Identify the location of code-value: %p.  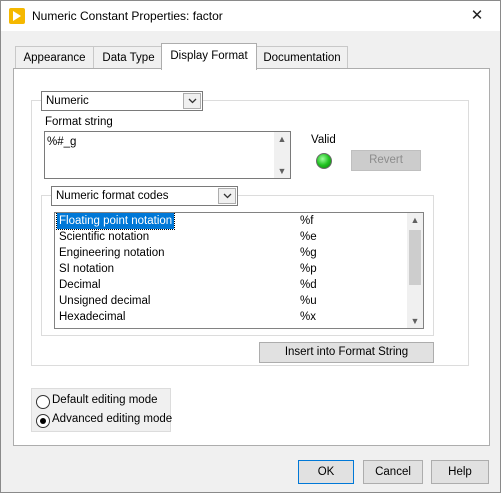
(308, 269).